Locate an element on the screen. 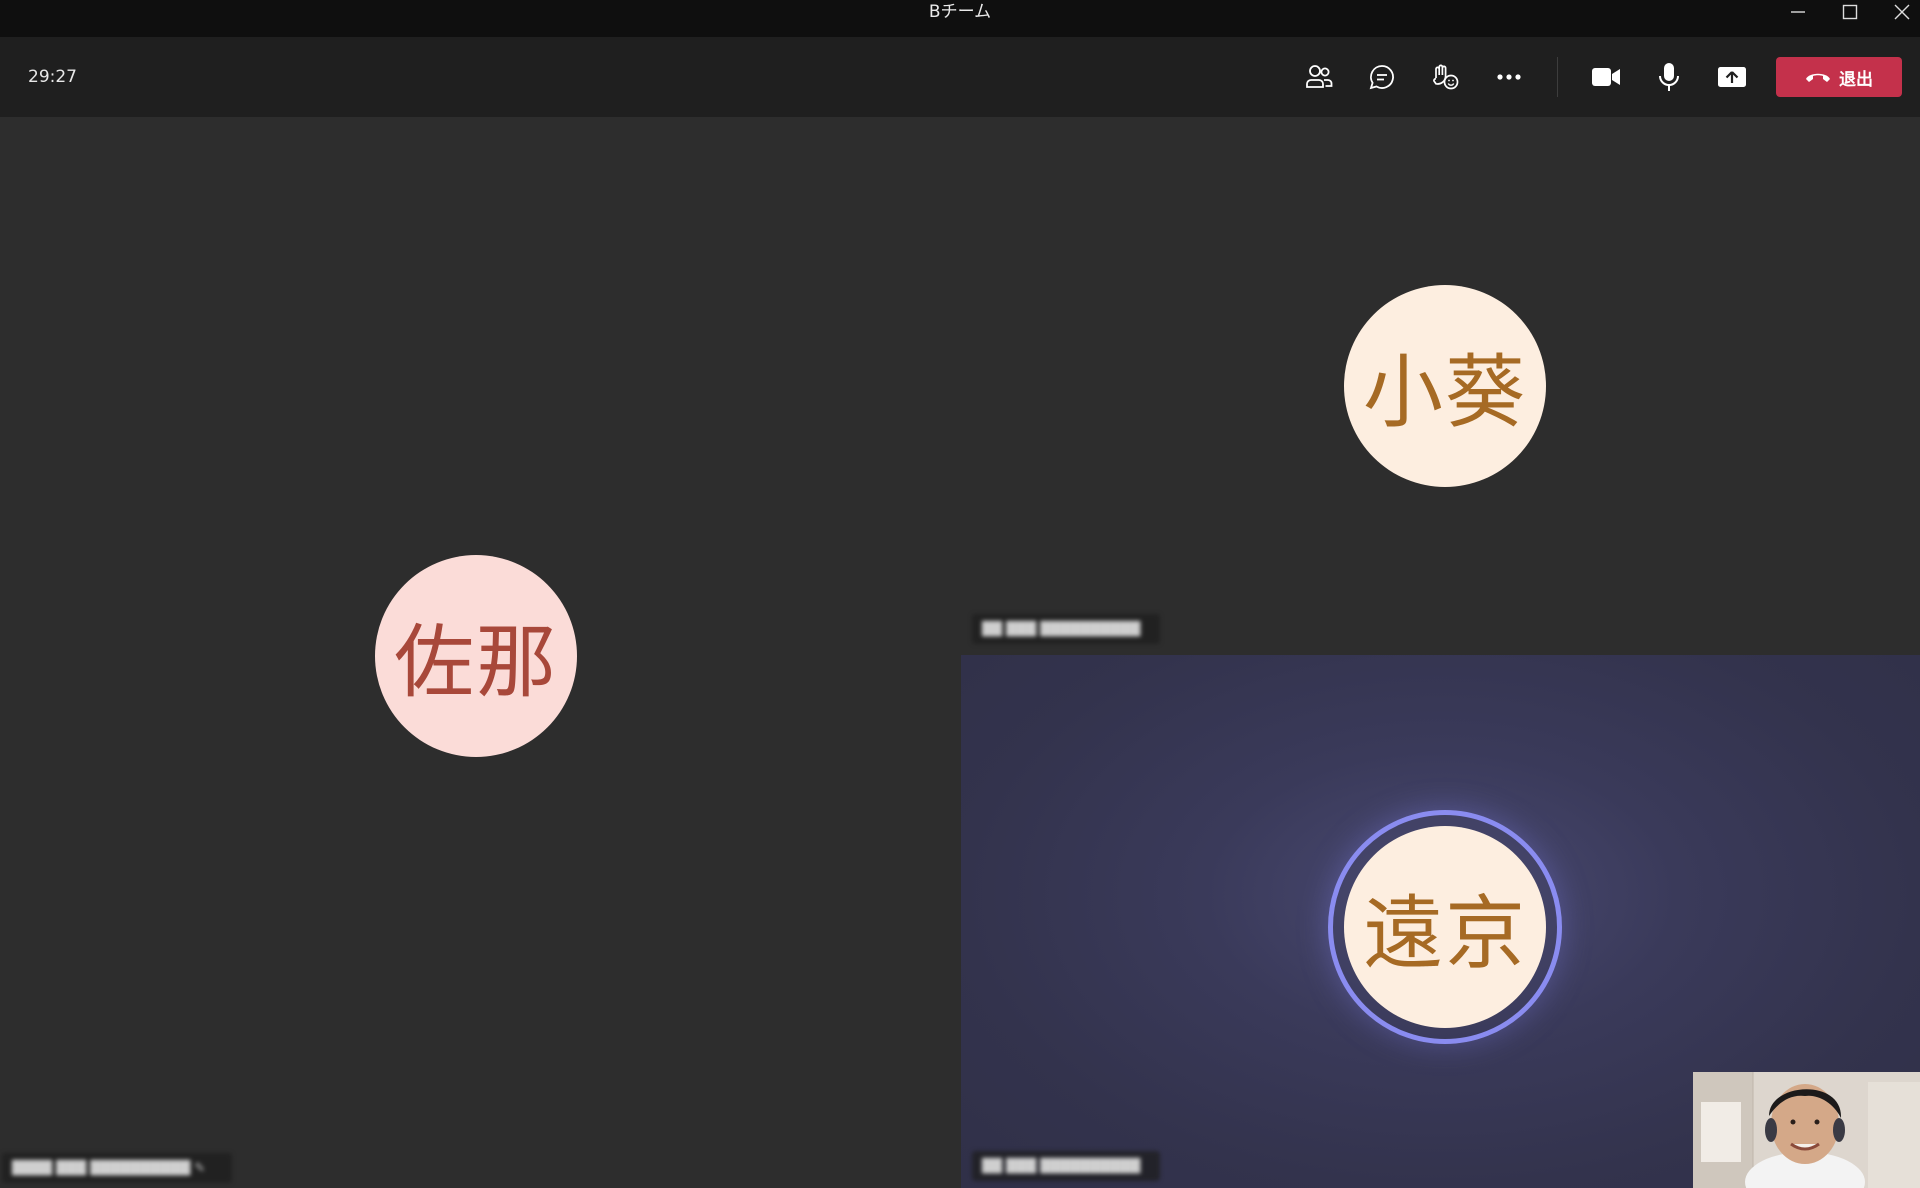  leave-button: 退出 is located at coordinates (1839, 77).